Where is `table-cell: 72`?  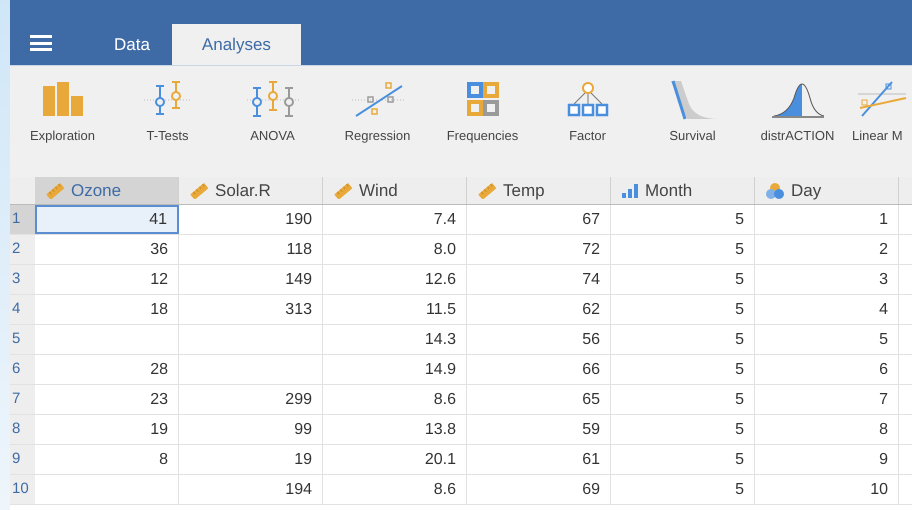 table-cell: 72 is located at coordinates (539, 249).